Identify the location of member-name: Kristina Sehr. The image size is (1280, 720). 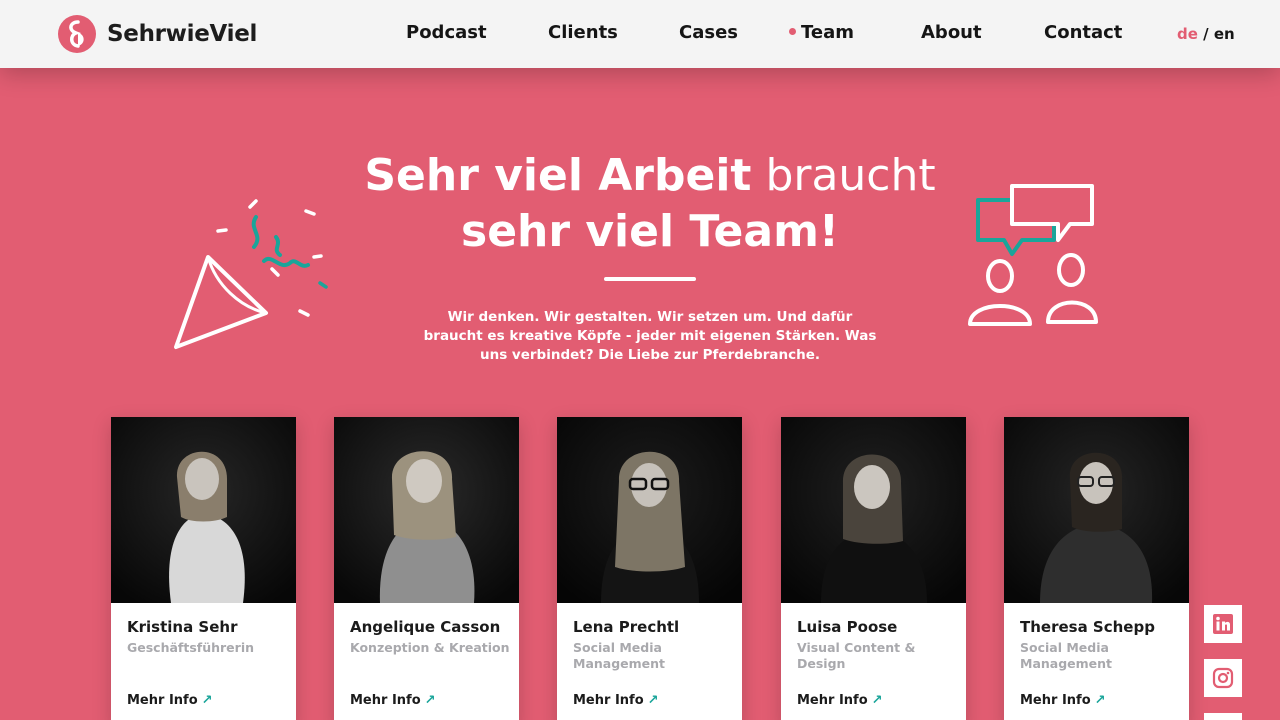
(182, 627).